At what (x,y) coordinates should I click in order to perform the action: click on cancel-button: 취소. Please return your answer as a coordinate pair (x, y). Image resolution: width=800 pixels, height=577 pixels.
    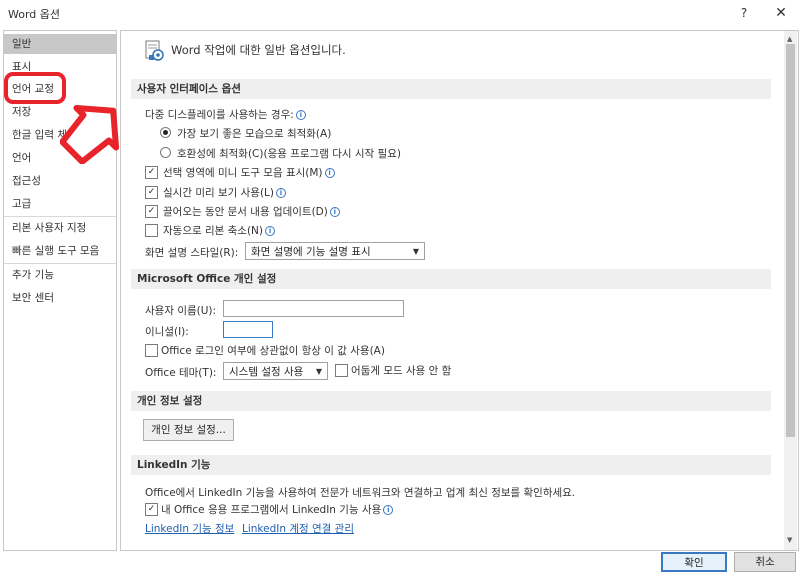
    Looking at the image, I should click on (765, 562).